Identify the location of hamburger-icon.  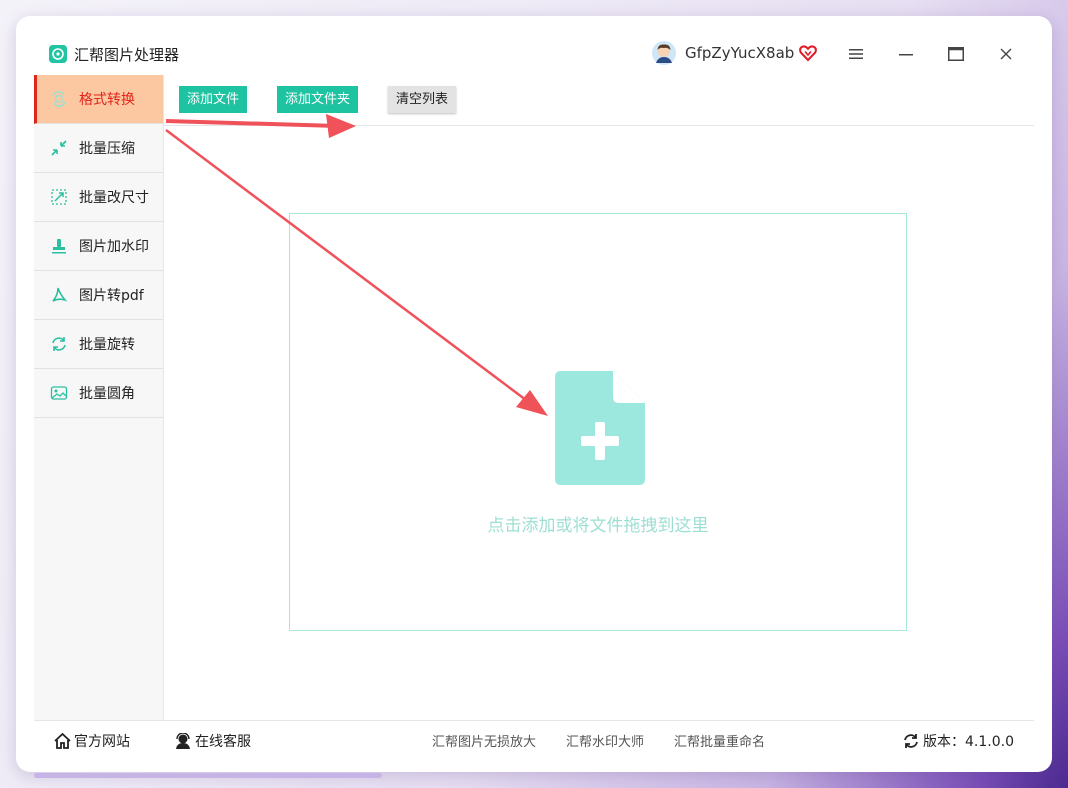
(856, 54).